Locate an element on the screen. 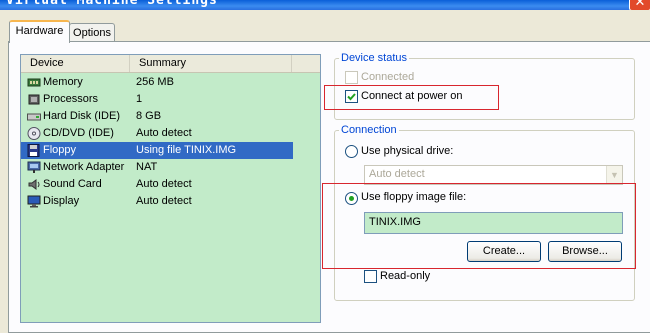 The image size is (650, 333). device-status-title: Device status is located at coordinates (374, 58).